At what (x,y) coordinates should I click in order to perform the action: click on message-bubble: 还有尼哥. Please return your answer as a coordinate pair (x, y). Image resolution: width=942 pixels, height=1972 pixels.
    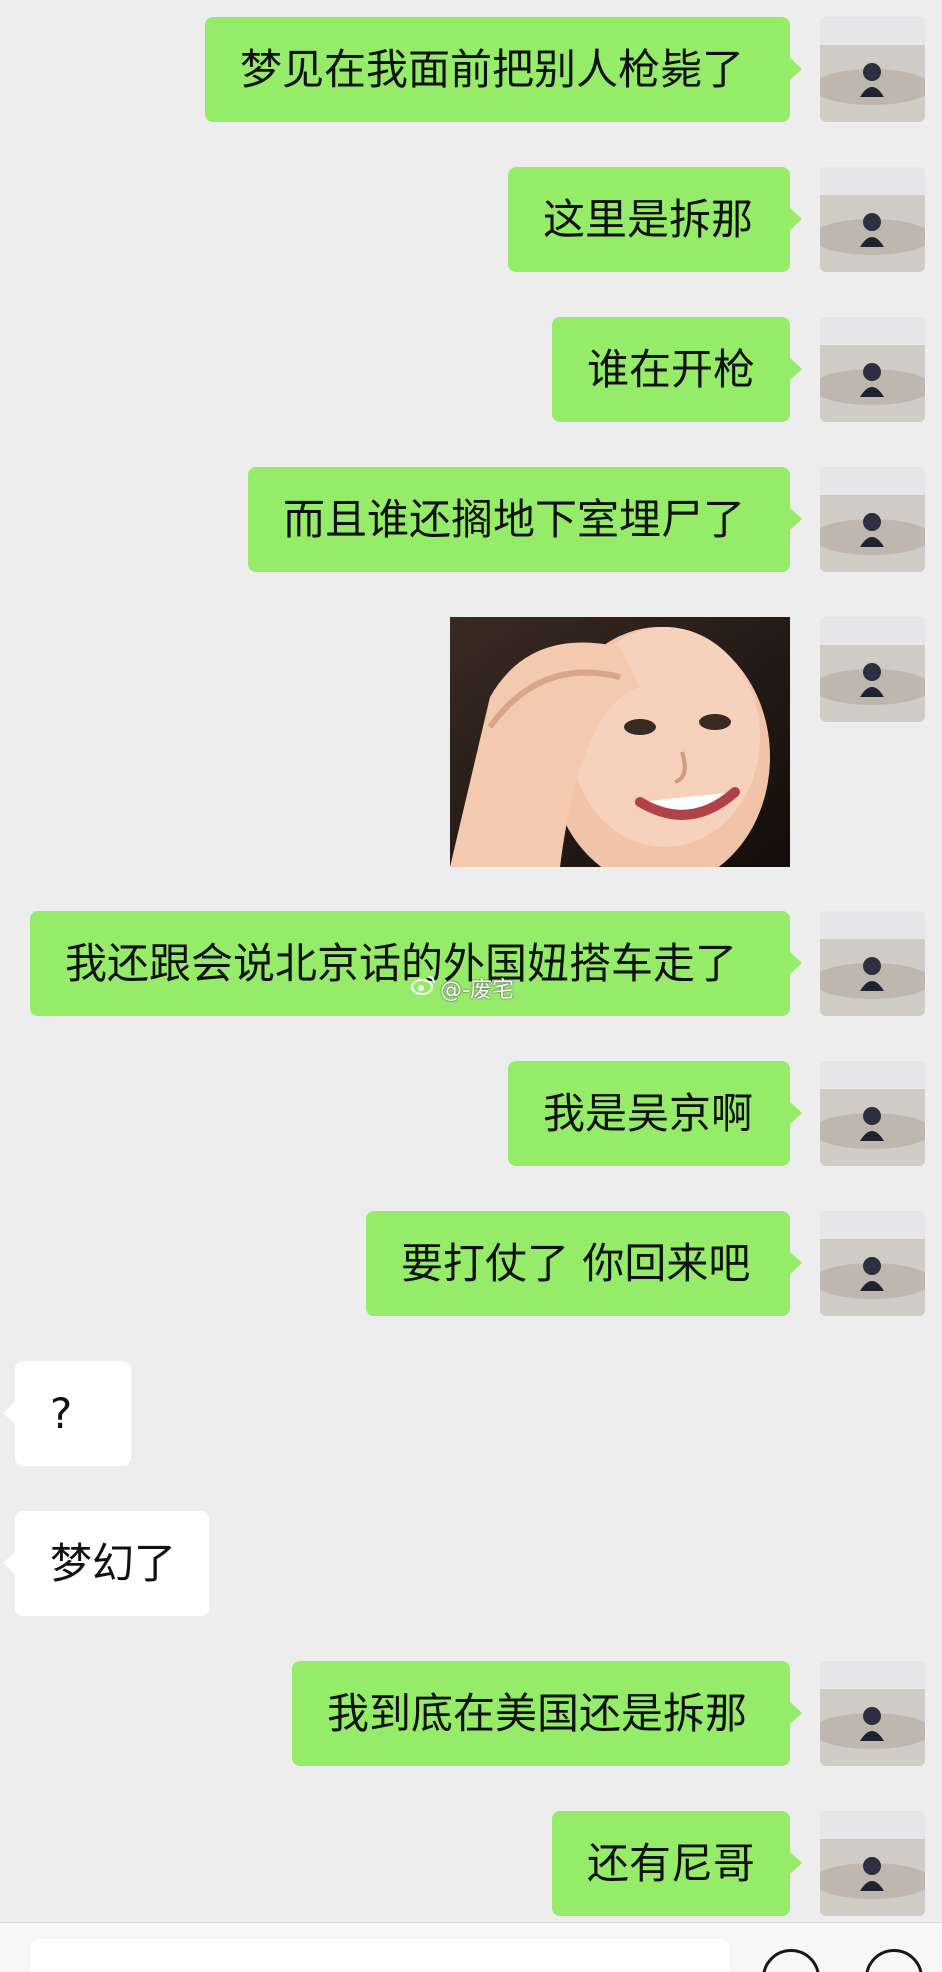
    Looking at the image, I should click on (677, 1863).